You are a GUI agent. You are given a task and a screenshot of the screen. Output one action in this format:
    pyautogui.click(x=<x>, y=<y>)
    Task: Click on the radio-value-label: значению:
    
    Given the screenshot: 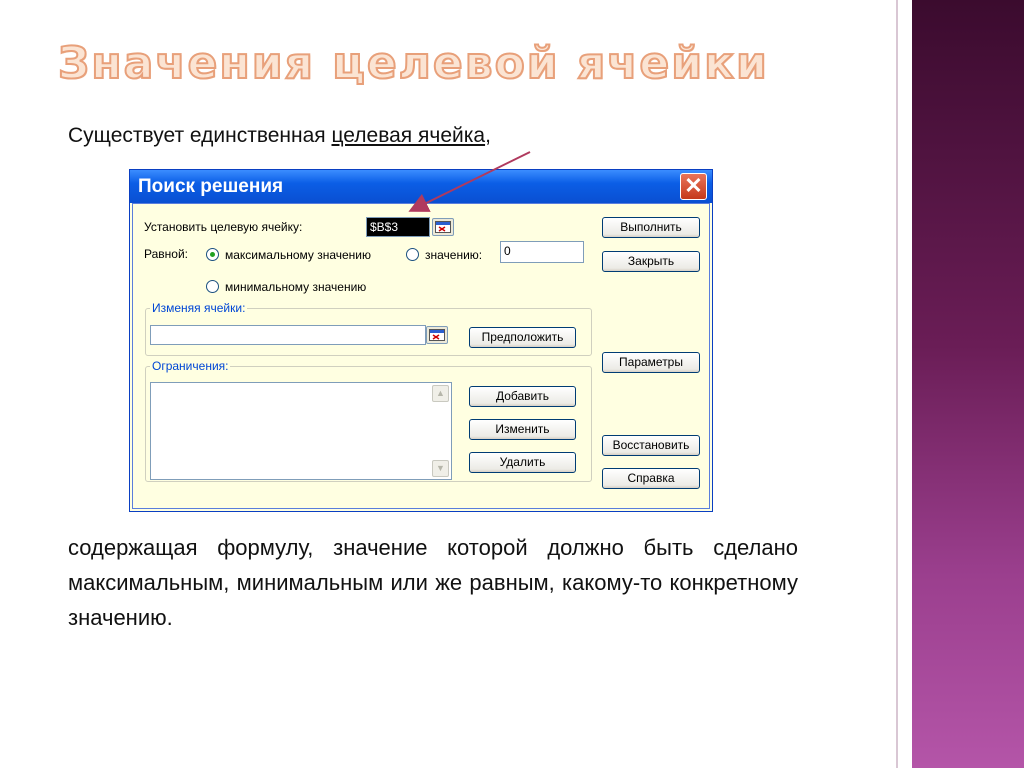 What is the action you would take?
    pyautogui.click(x=454, y=255)
    